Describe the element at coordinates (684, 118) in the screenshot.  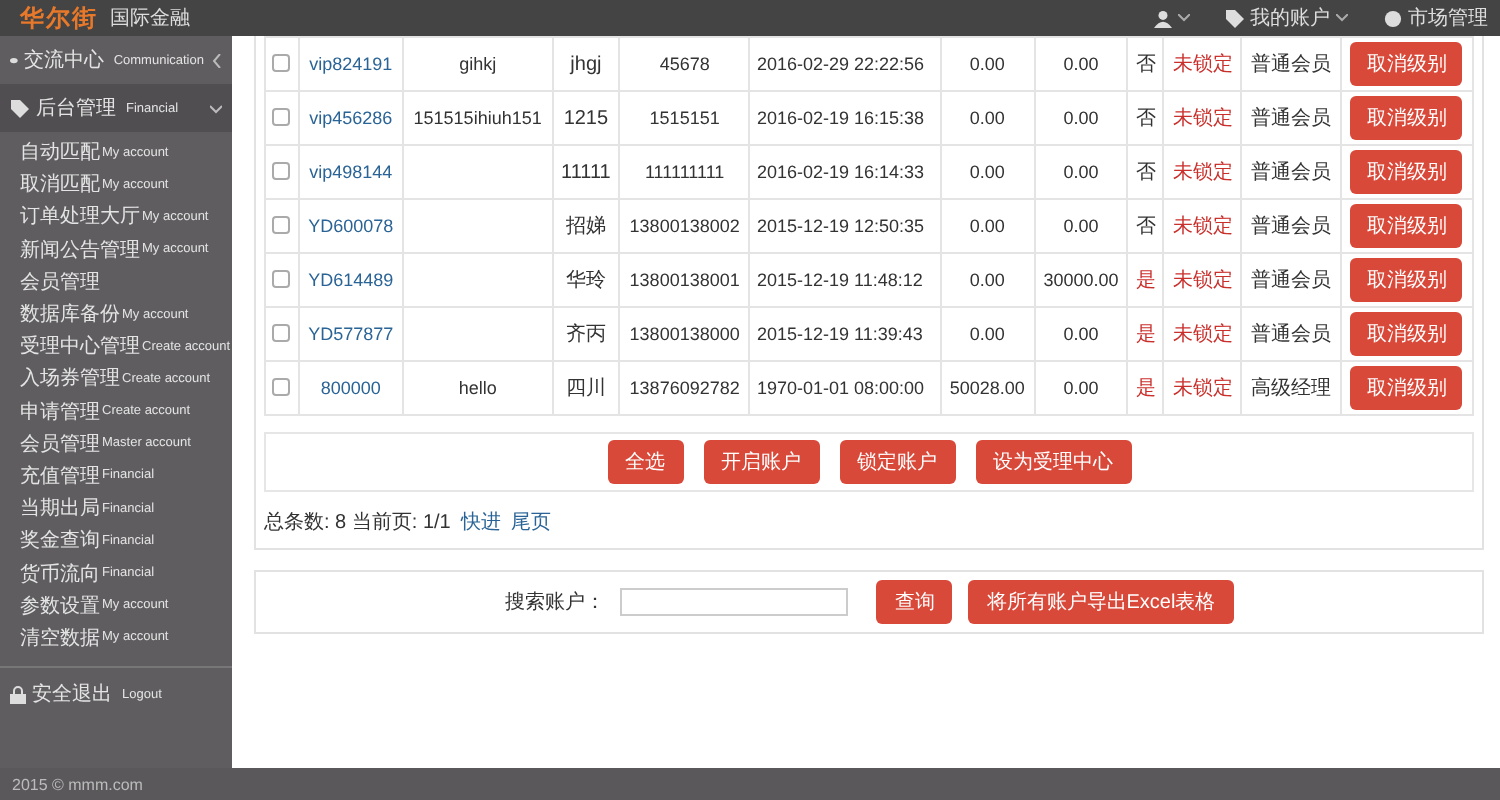
I see `table-cell: 1515151` at that location.